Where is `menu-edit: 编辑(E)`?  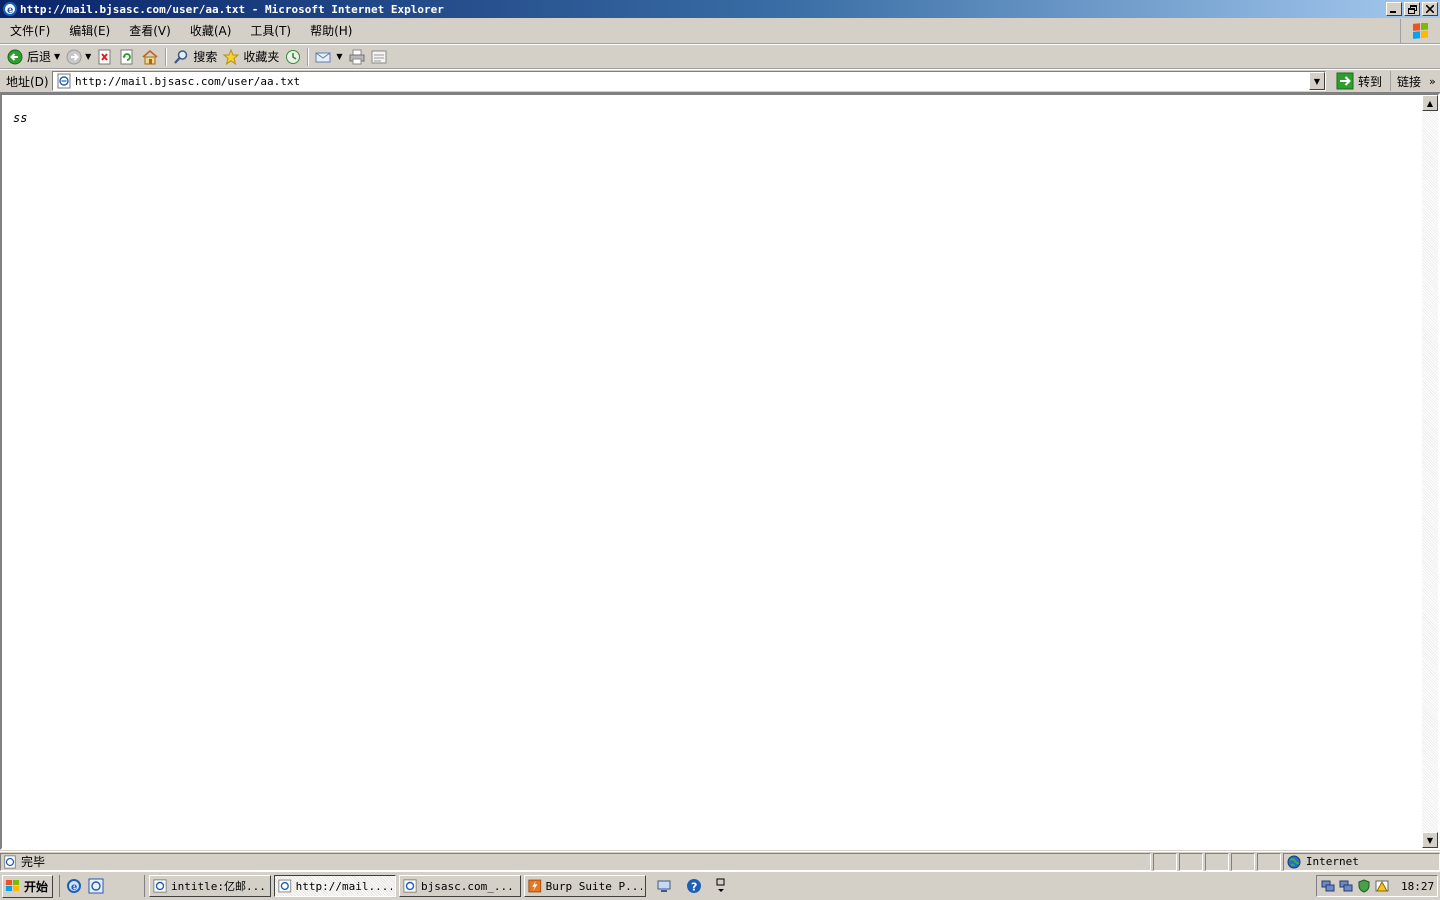
menu-edit: 编辑(E) is located at coordinates (89, 31).